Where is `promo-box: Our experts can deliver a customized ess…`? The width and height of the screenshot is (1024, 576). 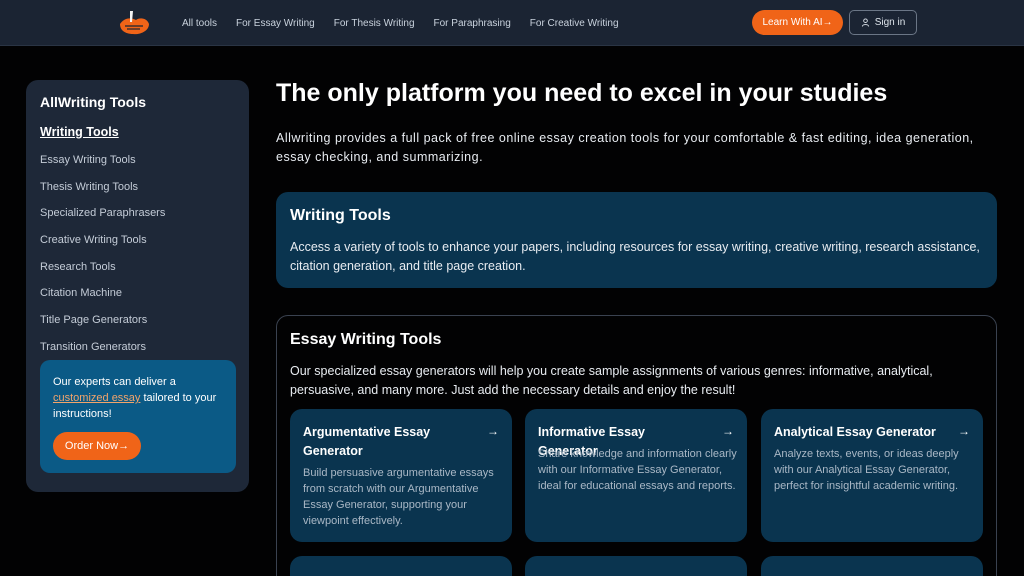 promo-box: Our experts can deliver a customized ess… is located at coordinates (138, 416).